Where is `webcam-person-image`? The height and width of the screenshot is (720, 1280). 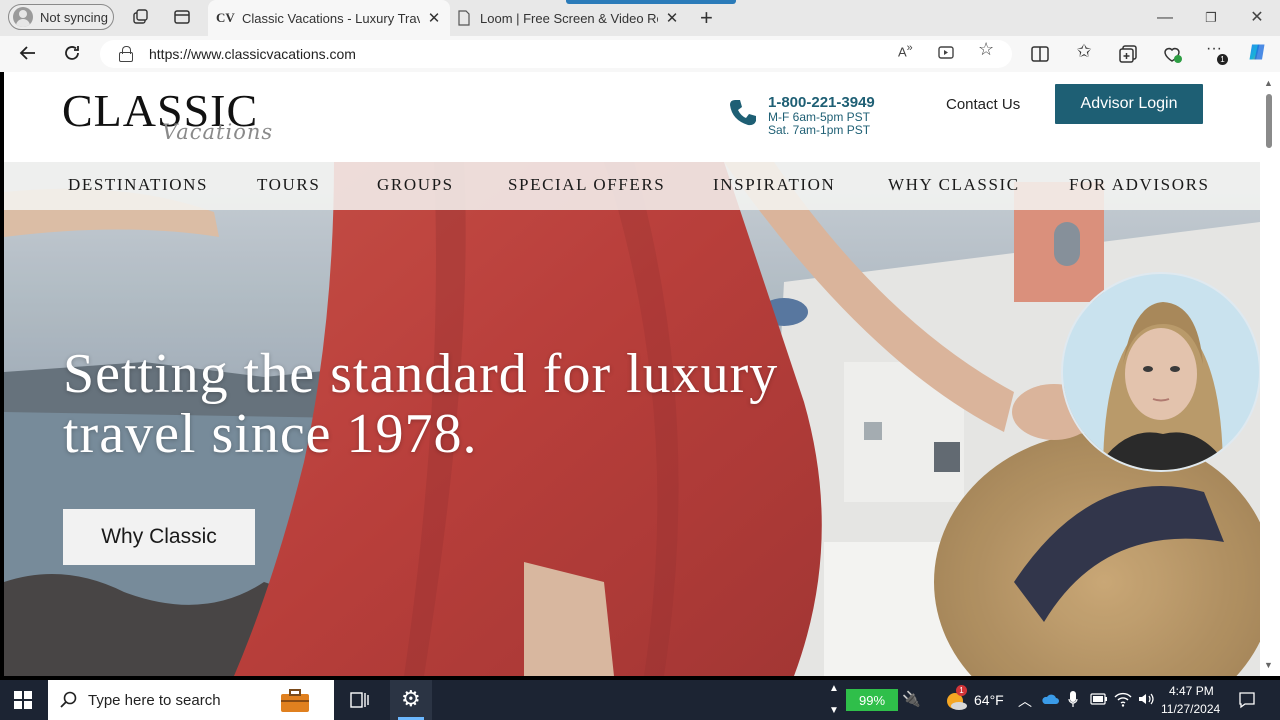
webcam-person-image is located at coordinates (1161, 372).